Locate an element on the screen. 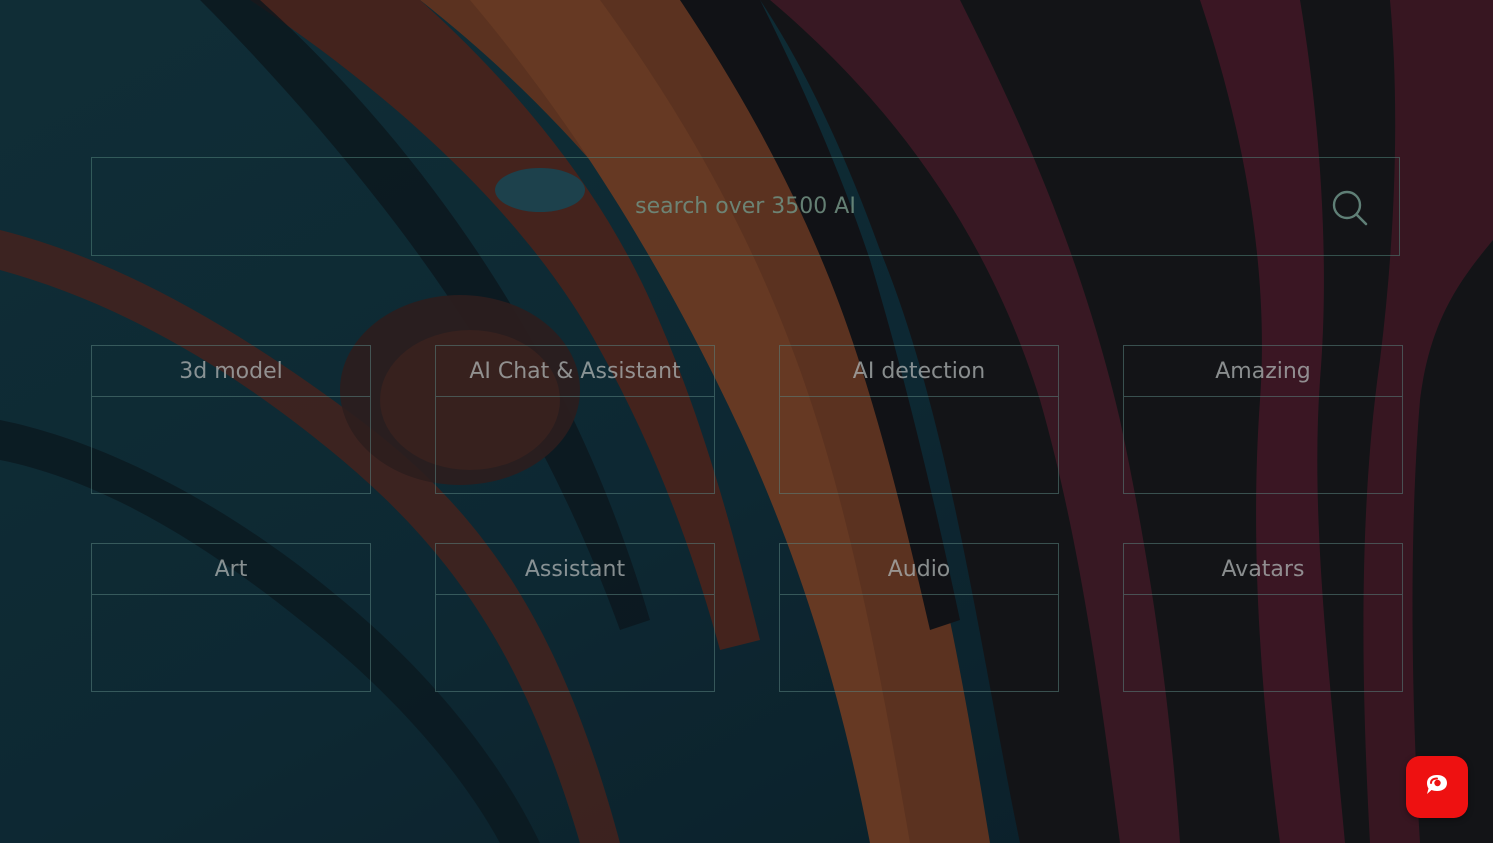 The width and height of the screenshot is (1493, 843). chat-widget-button is located at coordinates (1437, 787).